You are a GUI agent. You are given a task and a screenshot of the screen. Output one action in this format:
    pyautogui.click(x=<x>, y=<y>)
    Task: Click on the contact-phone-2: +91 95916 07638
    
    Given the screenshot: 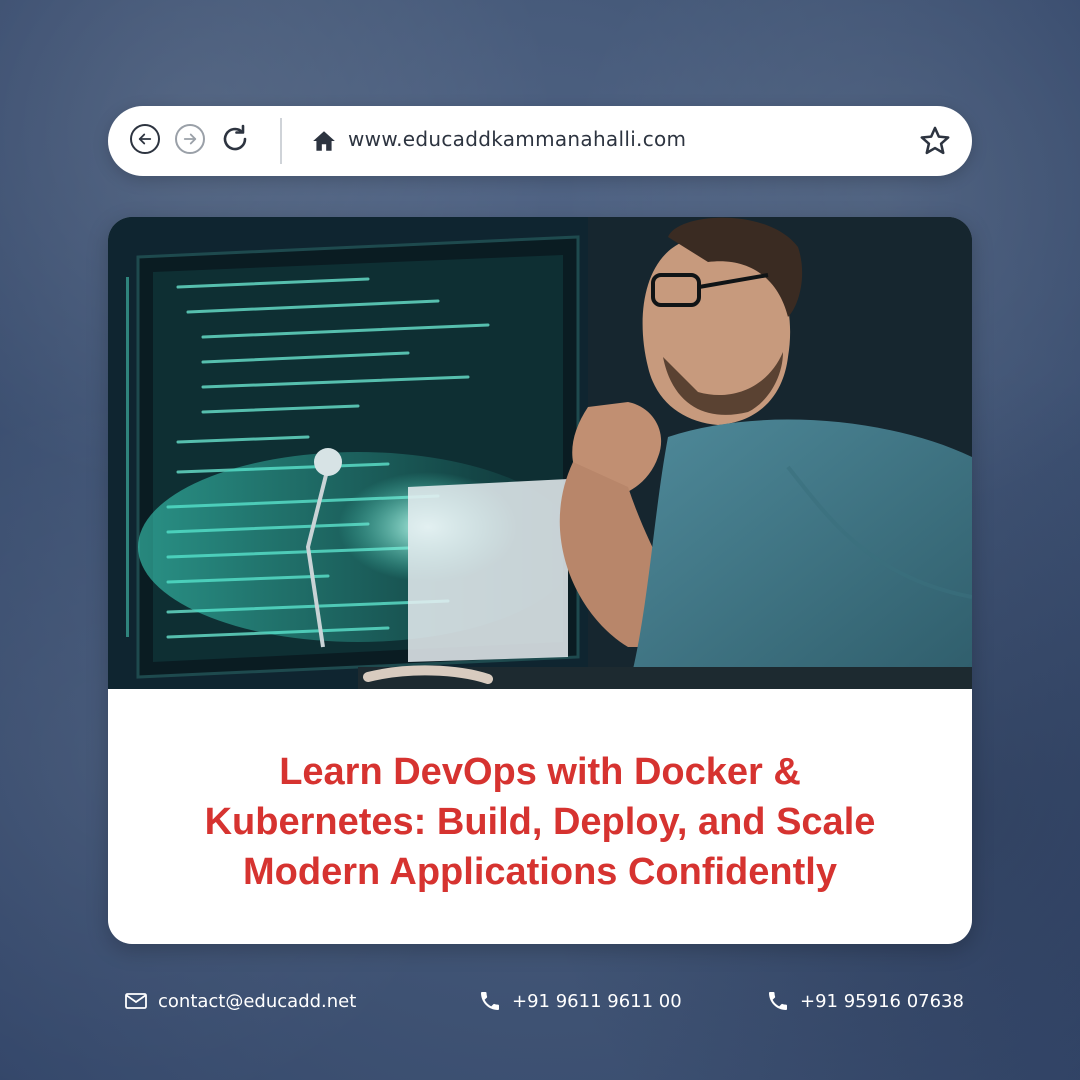 What is the action you would take?
    pyautogui.click(x=865, y=1001)
    